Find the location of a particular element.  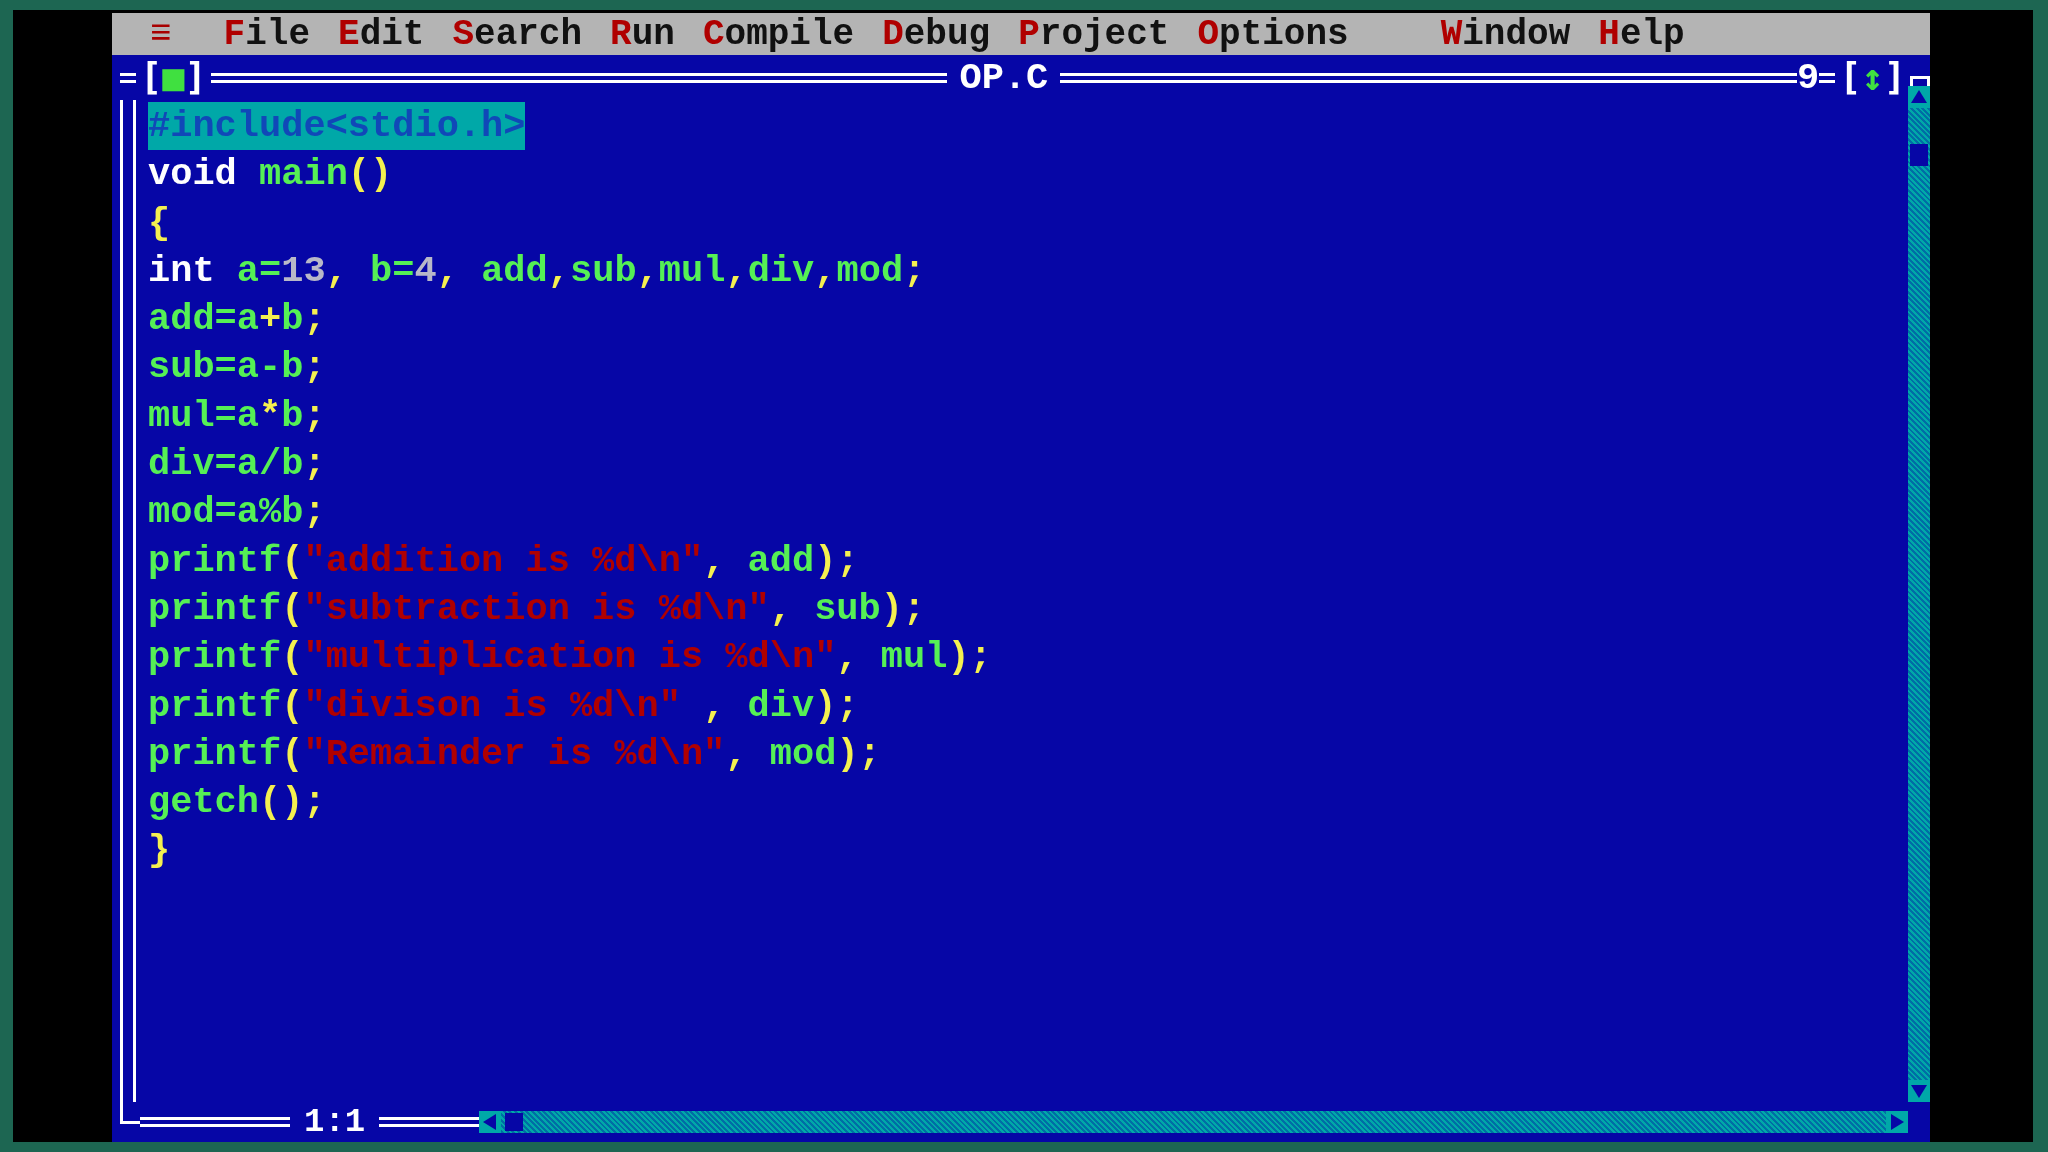

code-line: mul=a*b; is located at coordinates (237, 416).